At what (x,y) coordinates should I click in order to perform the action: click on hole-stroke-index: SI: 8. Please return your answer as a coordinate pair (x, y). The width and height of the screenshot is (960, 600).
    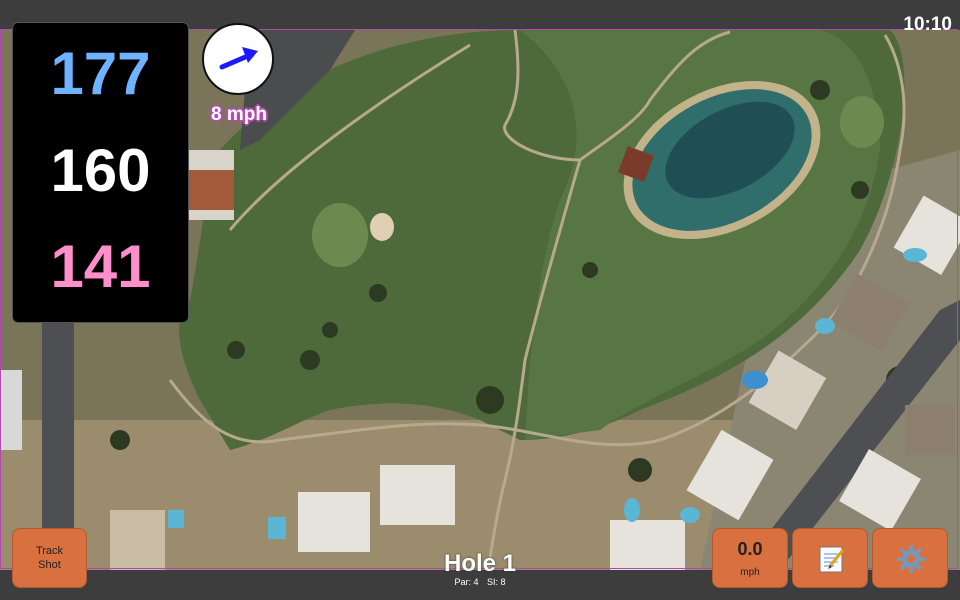
    Looking at the image, I should click on (496, 582).